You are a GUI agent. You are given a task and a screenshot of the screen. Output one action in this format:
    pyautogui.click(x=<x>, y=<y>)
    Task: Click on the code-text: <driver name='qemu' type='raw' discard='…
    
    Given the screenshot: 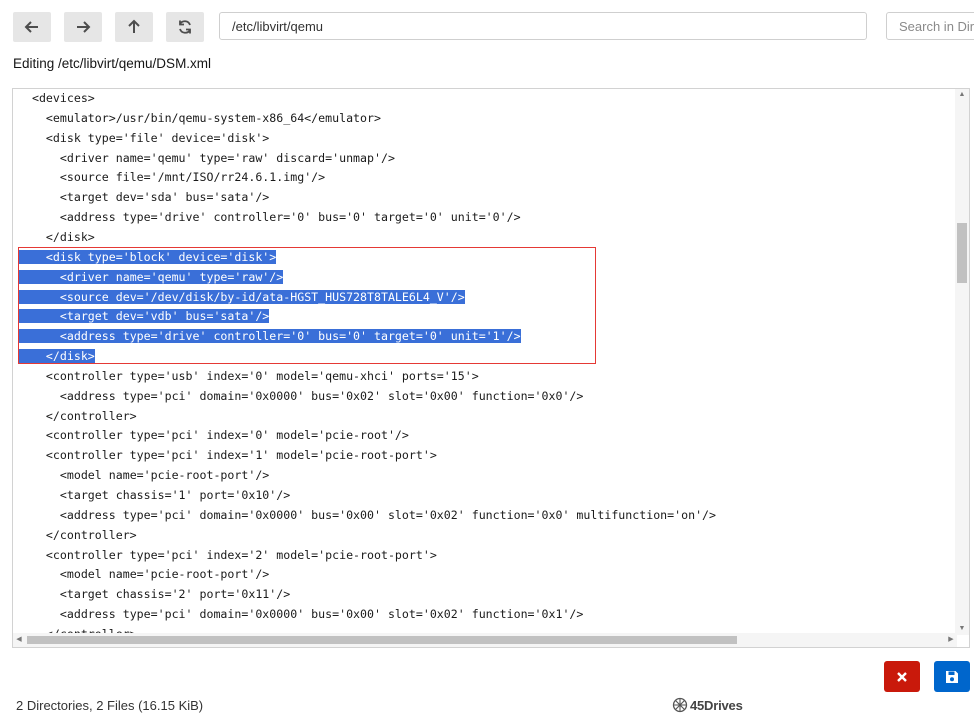 What is the action you would take?
    pyautogui.click(x=227, y=157)
    